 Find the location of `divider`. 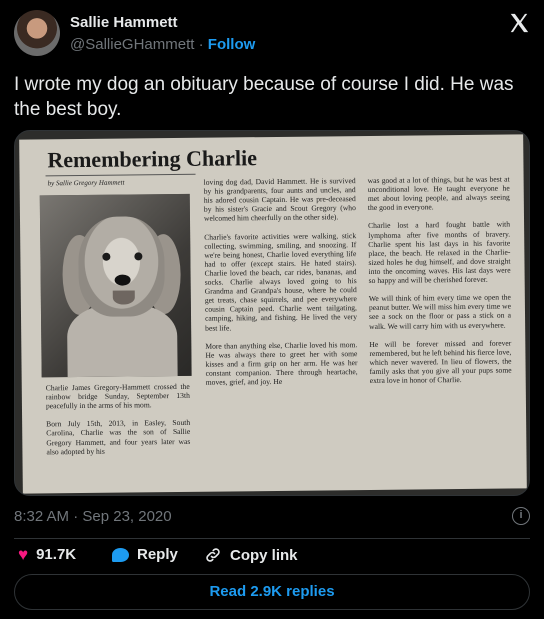

divider is located at coordinates (272, 538).